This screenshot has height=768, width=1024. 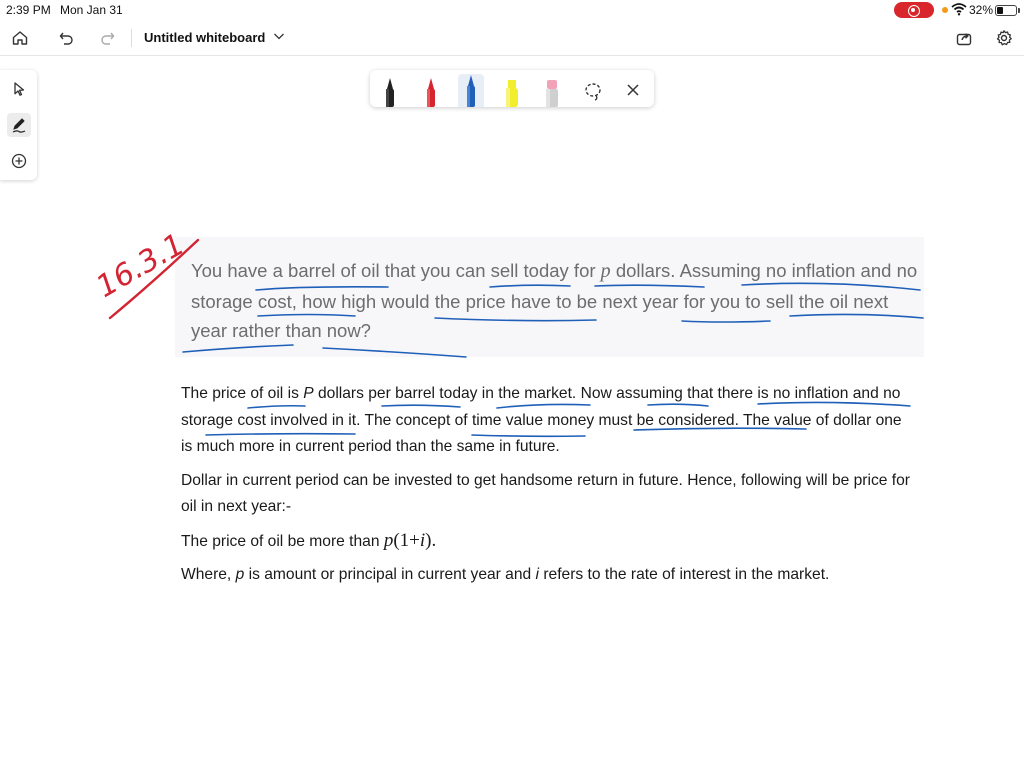 What do you see at coordinates (431, 540) in the screenshot?
I see `formula-paren: ).` at bounding box center [431, 540].